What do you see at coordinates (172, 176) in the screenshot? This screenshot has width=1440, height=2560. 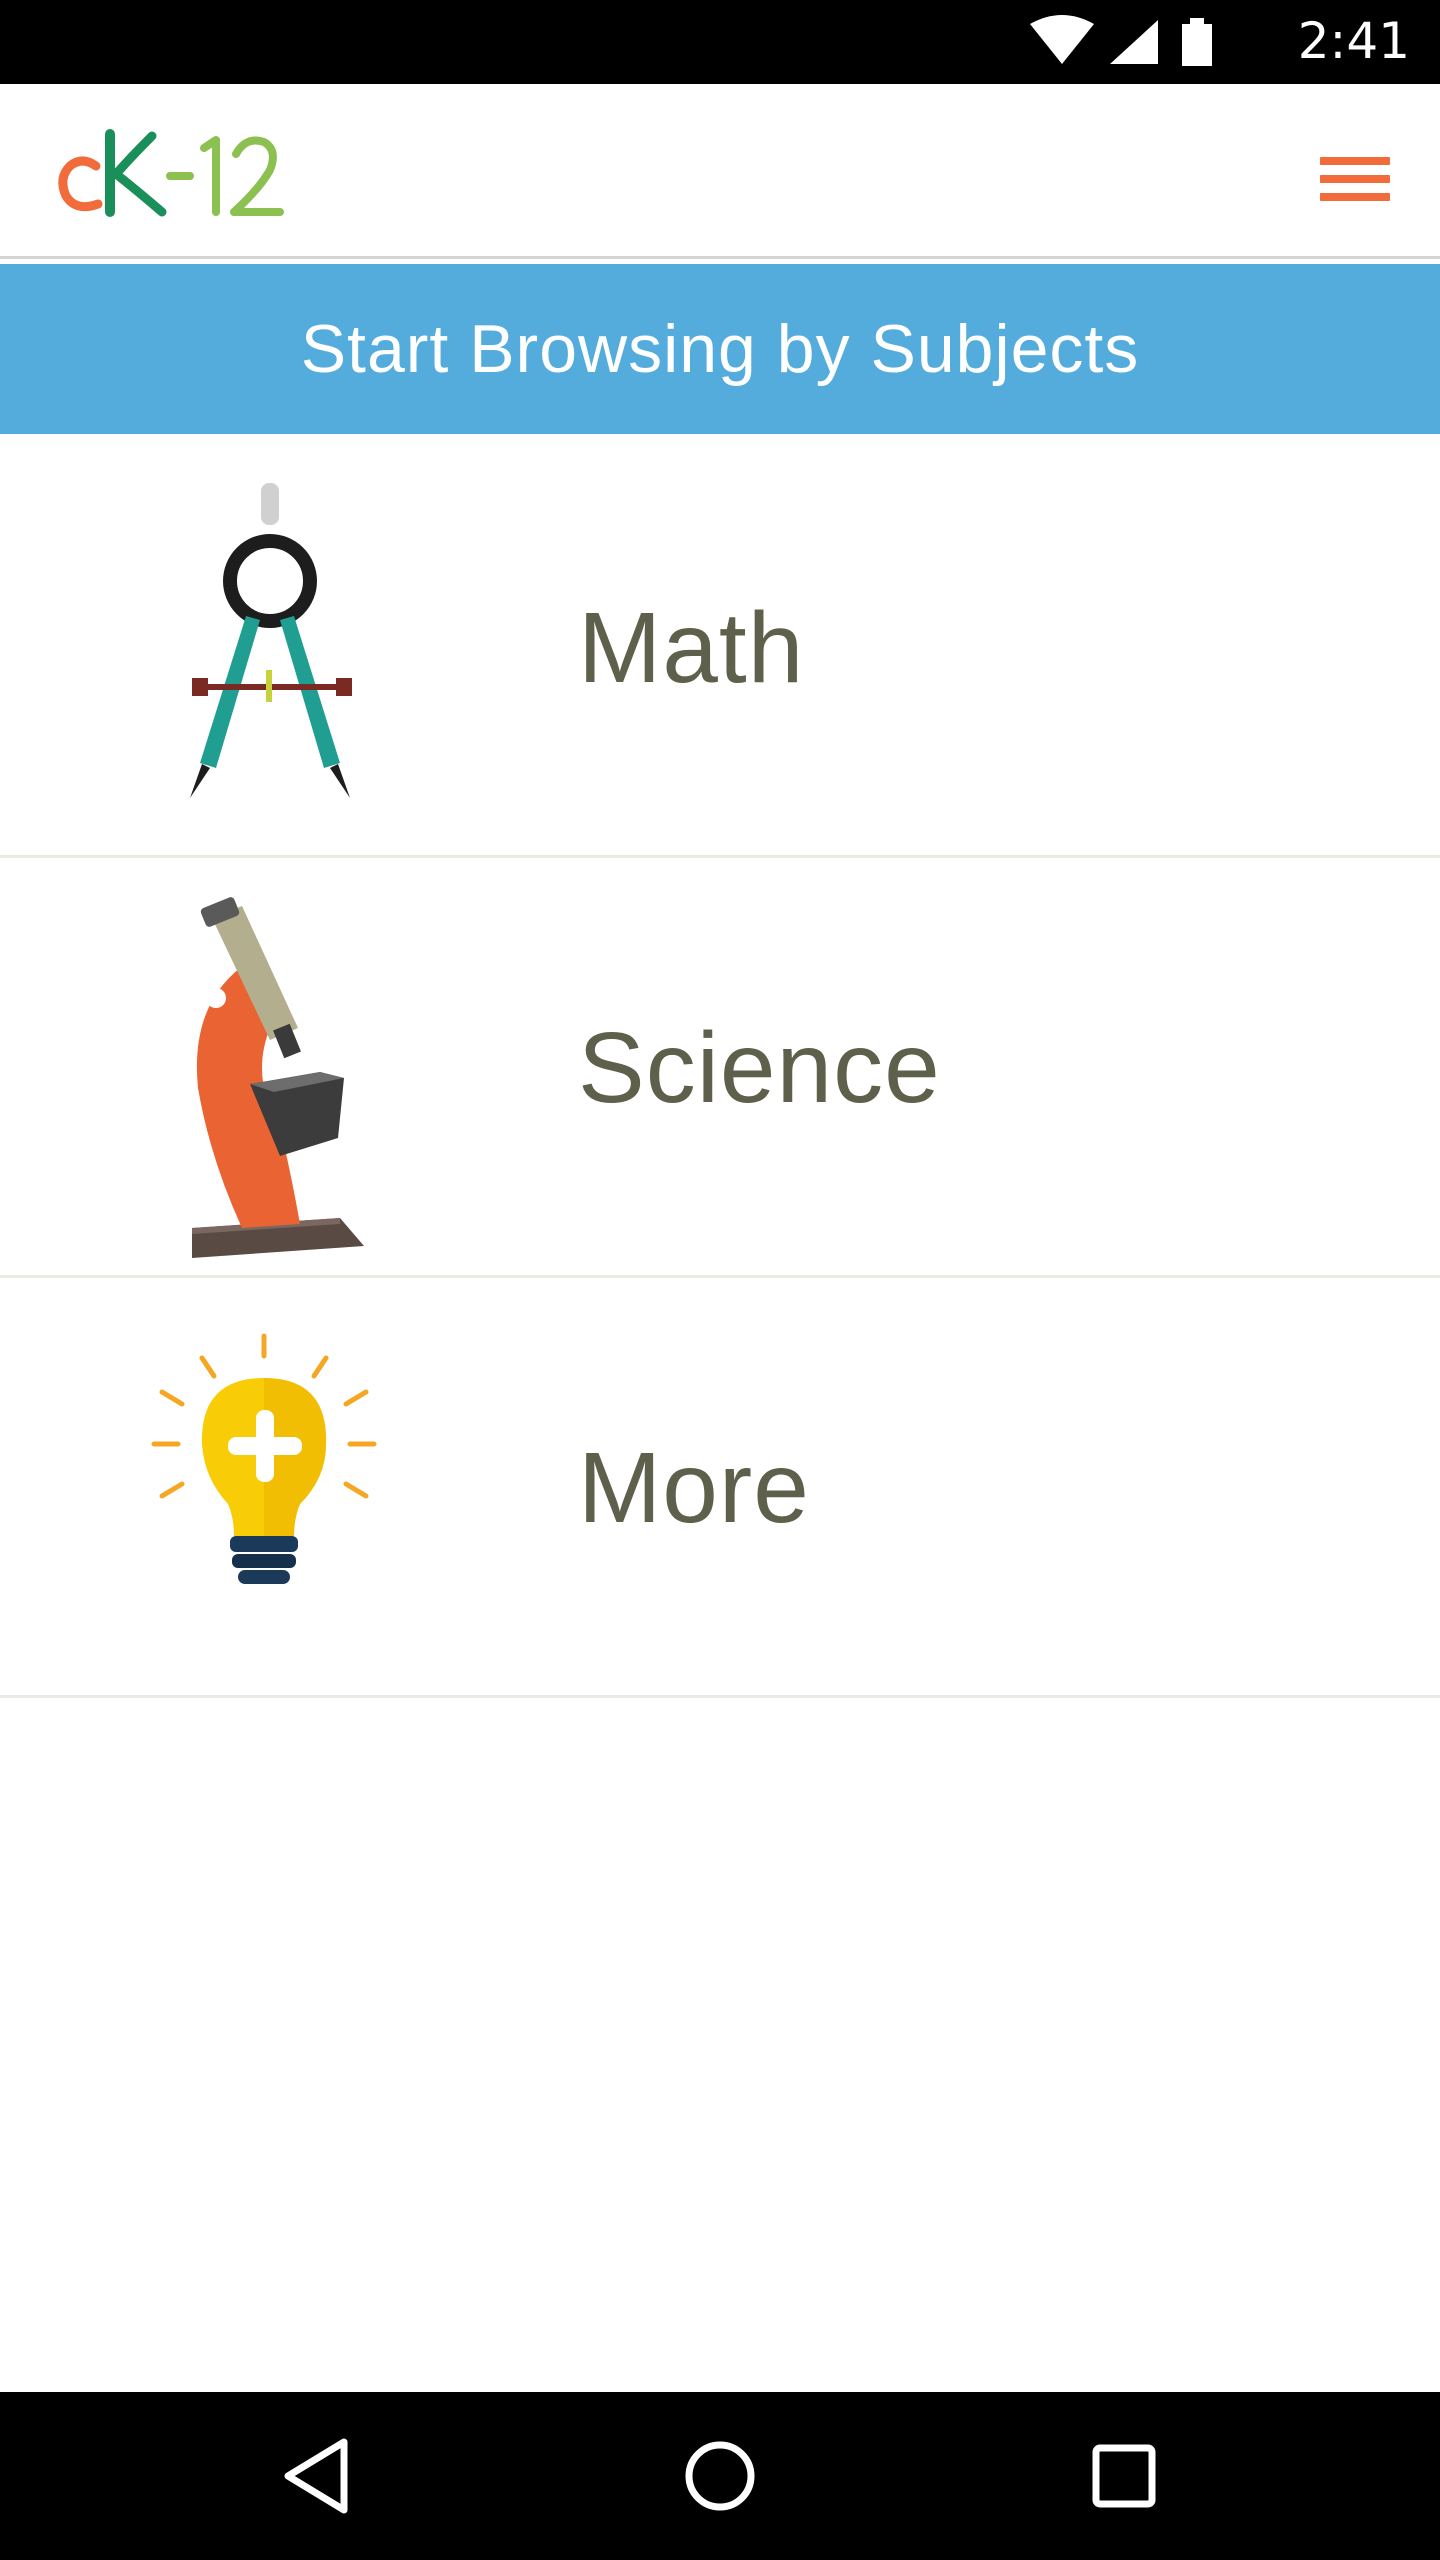 I see `ck12-logo` at bounding box center [172, 176].